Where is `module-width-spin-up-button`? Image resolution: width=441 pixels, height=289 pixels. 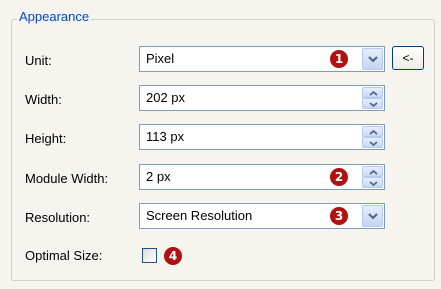 module-width-spin-up-button is located at coordinates (372, 171).